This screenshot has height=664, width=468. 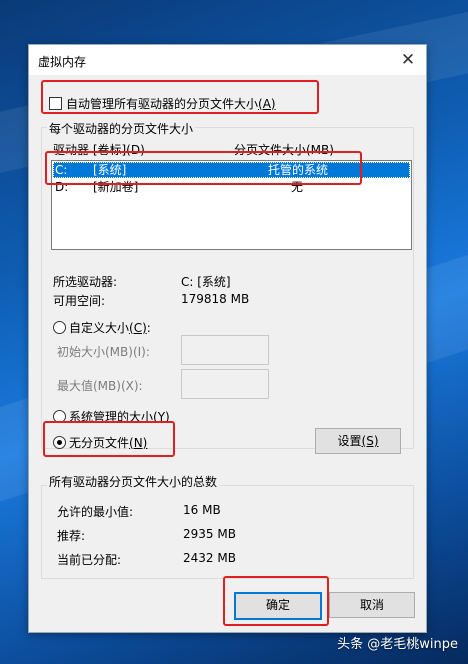 What do you see at coordinates (298, 170) in the screenshot?
I see `drive-paging-size: 托管的系统` at bounding box center [298, 170].